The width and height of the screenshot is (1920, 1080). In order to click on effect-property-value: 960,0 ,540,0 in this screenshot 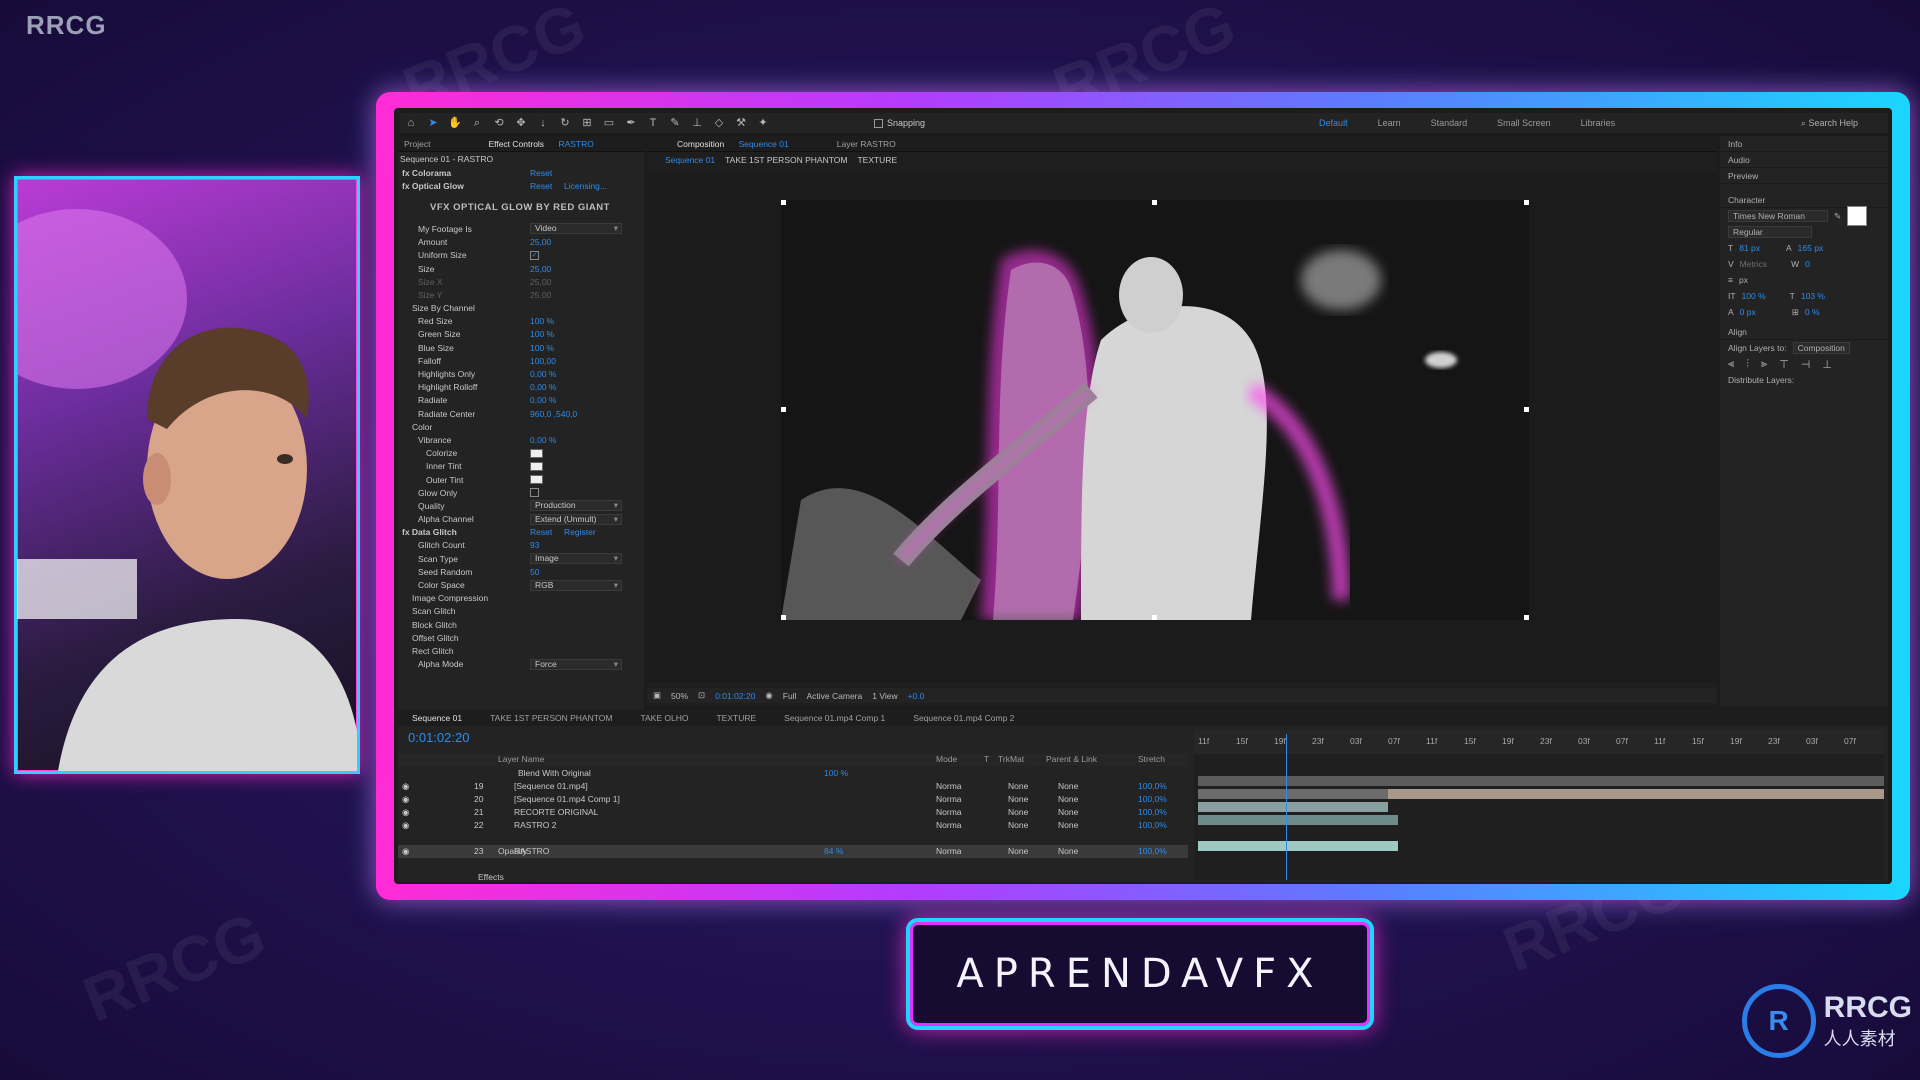, I will do `click(553, 414)`.